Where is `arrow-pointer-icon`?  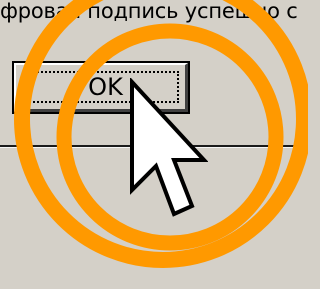 arrow-pointer-icon is located at coordinates (169, 147).